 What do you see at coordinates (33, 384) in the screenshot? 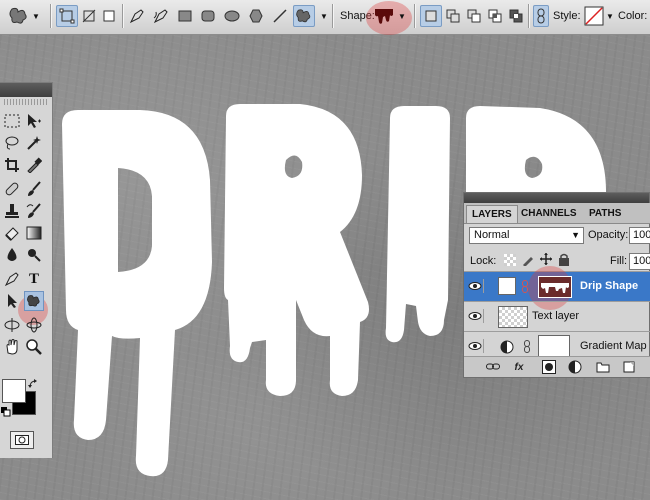
I see `swap-colors-icon` at bounding box center [33, 384].